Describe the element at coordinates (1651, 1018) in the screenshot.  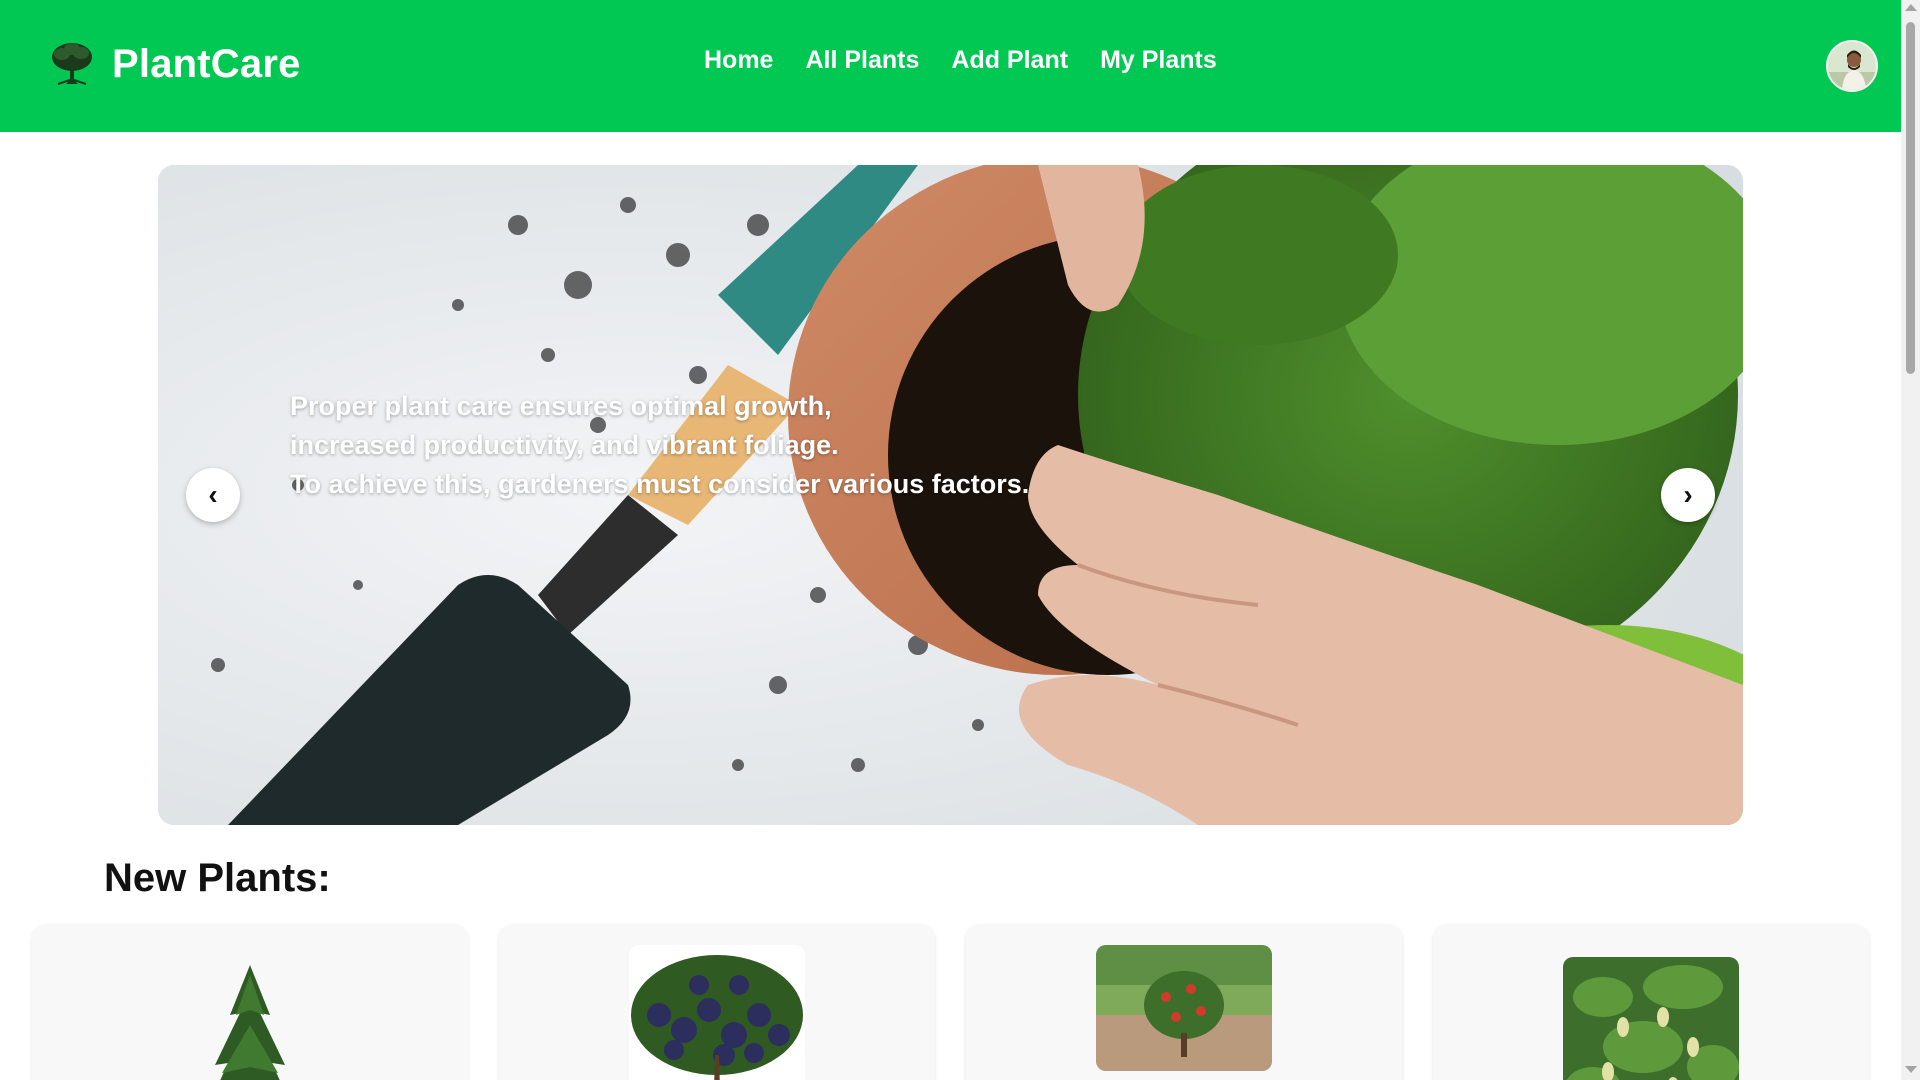
I see `mango-tree-image` at that location.